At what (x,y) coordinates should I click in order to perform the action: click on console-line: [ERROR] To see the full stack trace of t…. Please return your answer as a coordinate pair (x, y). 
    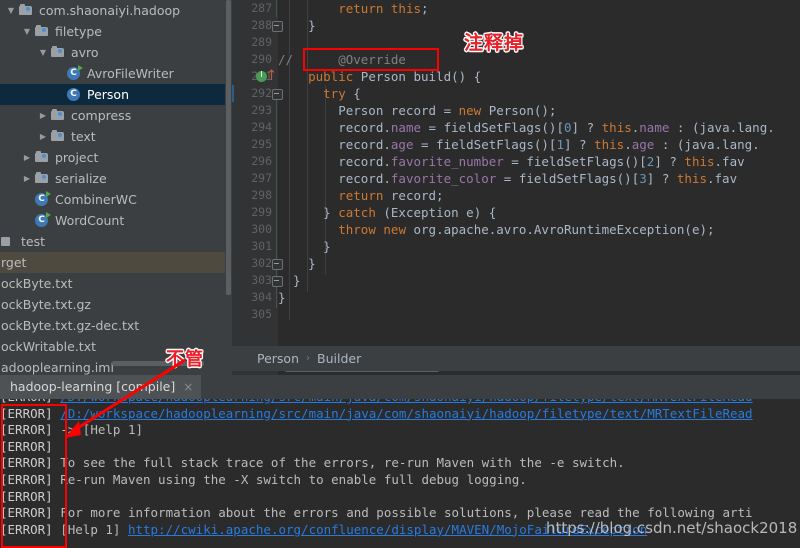
    Looking at the image, I should click on (312, 463).